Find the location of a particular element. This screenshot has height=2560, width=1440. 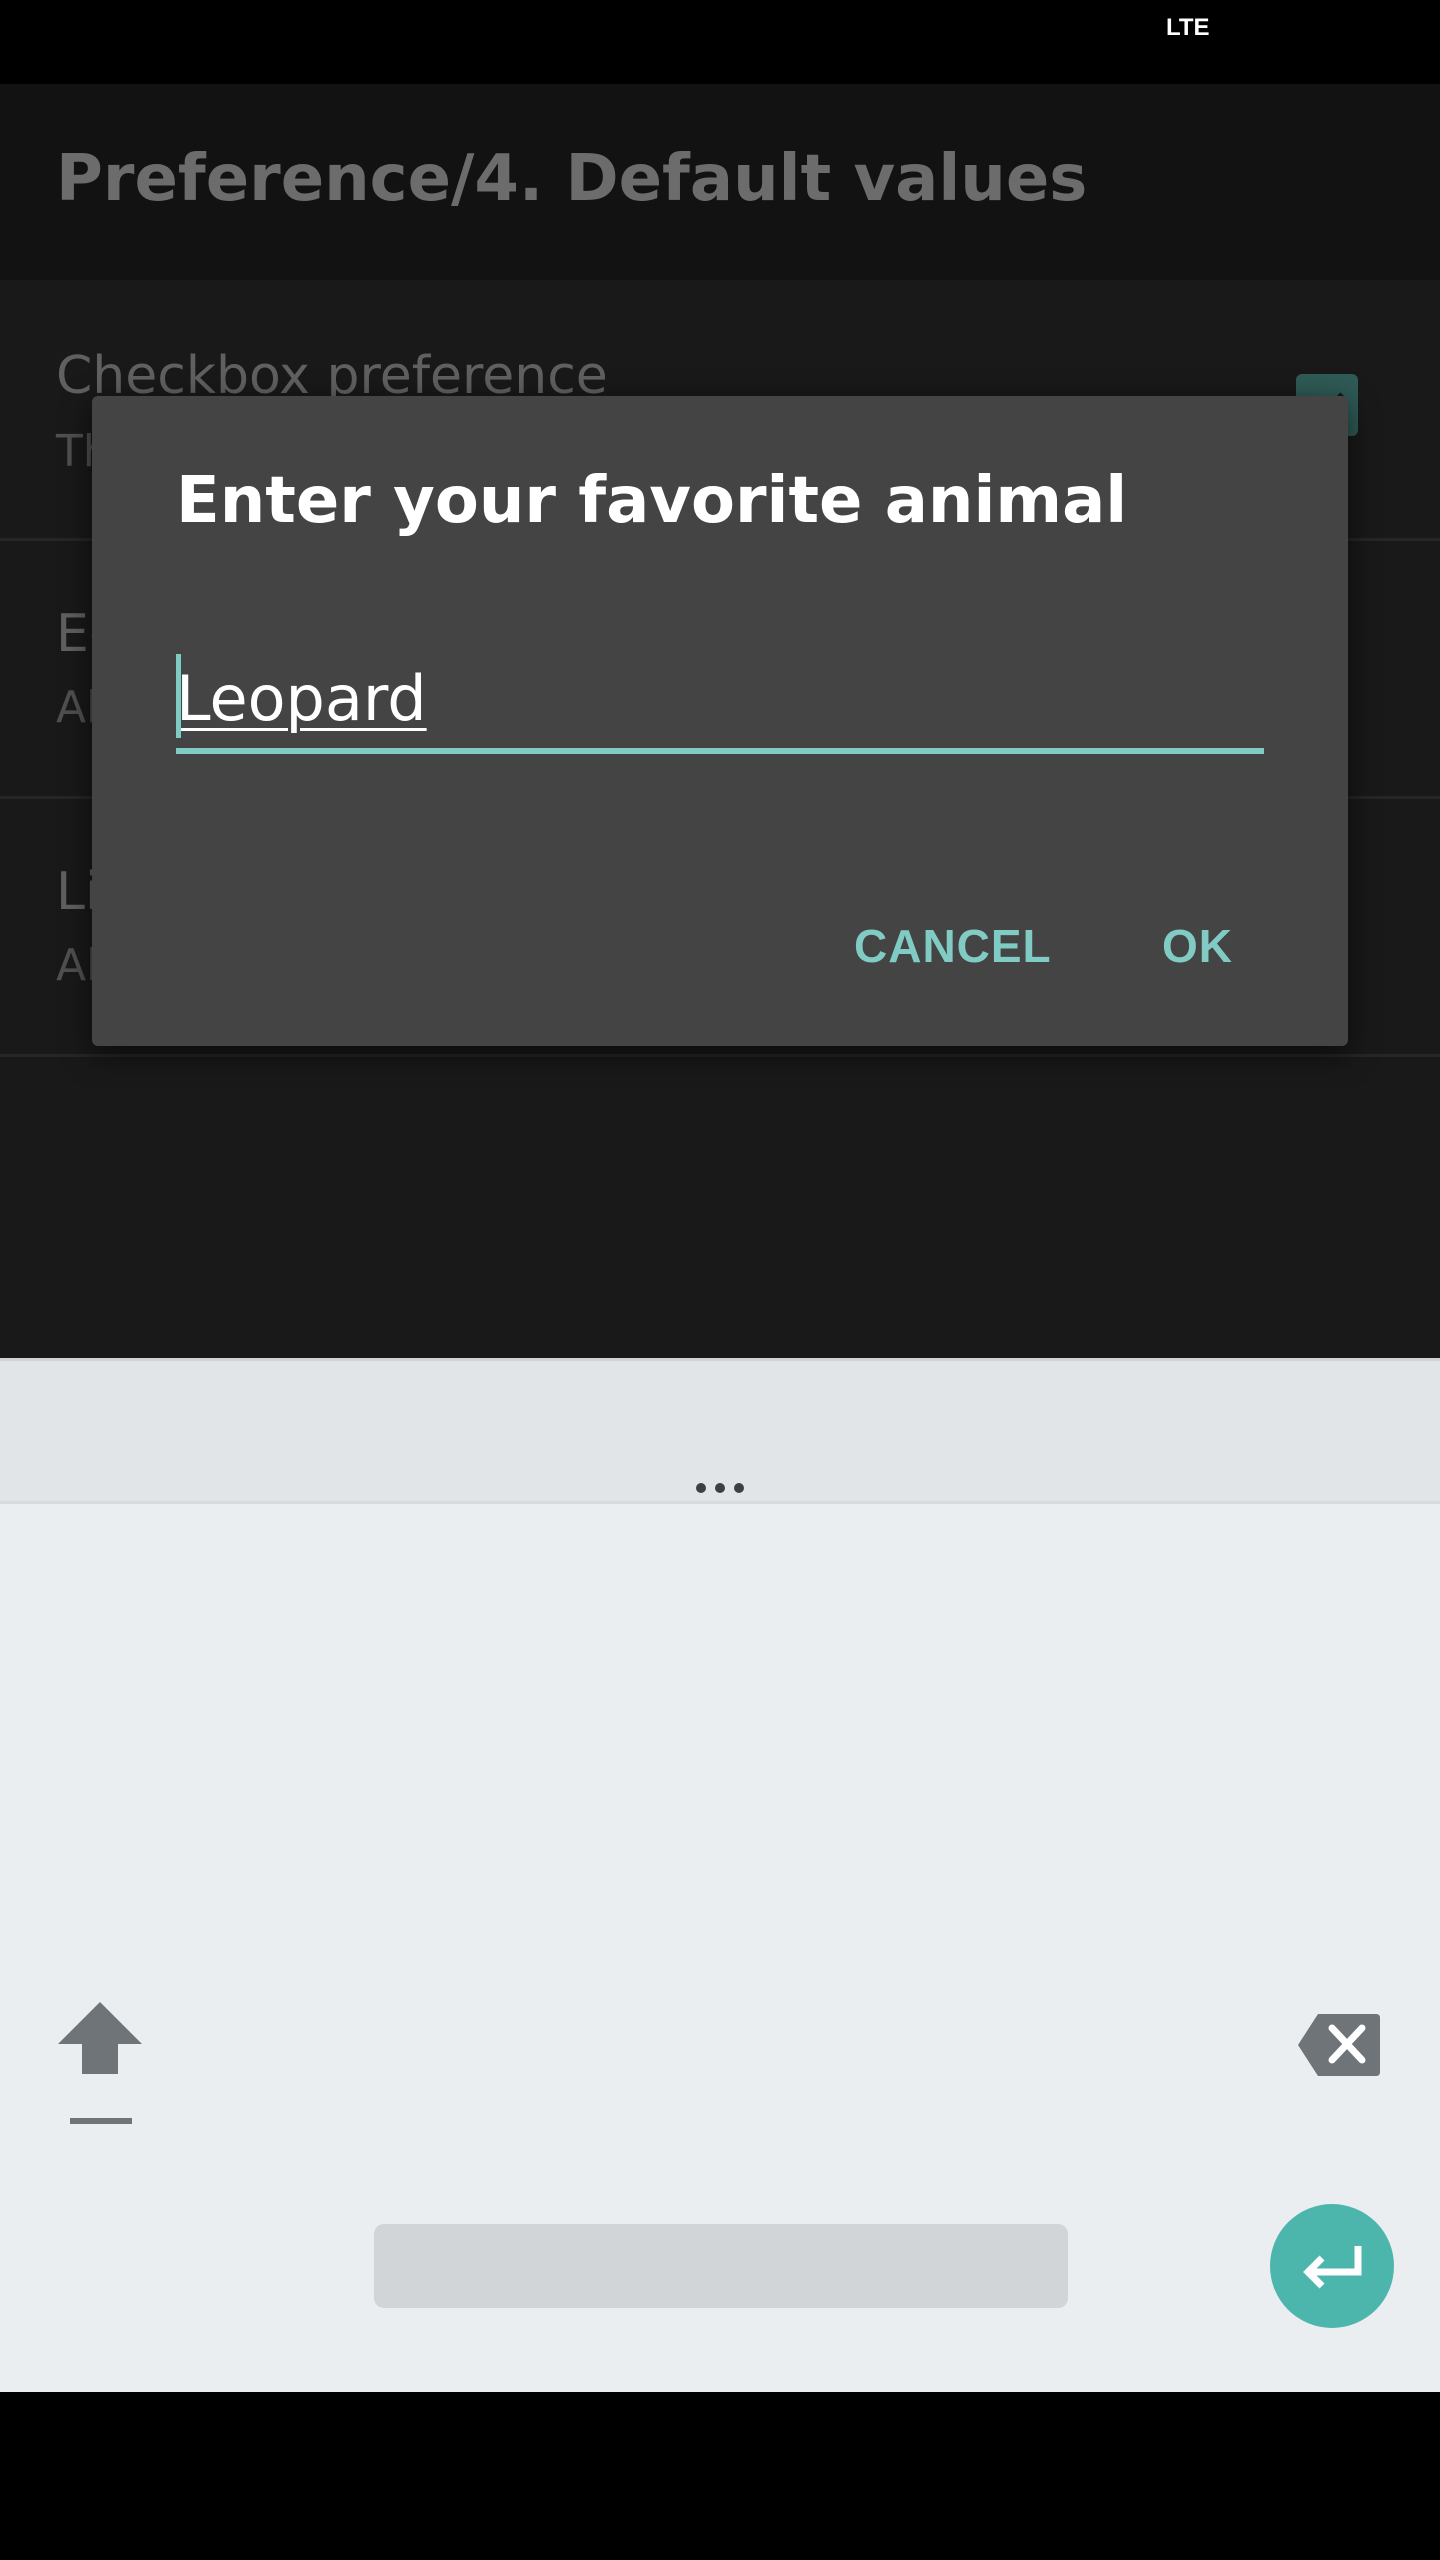

dialog-input-container is located at coordinates (720, 703).